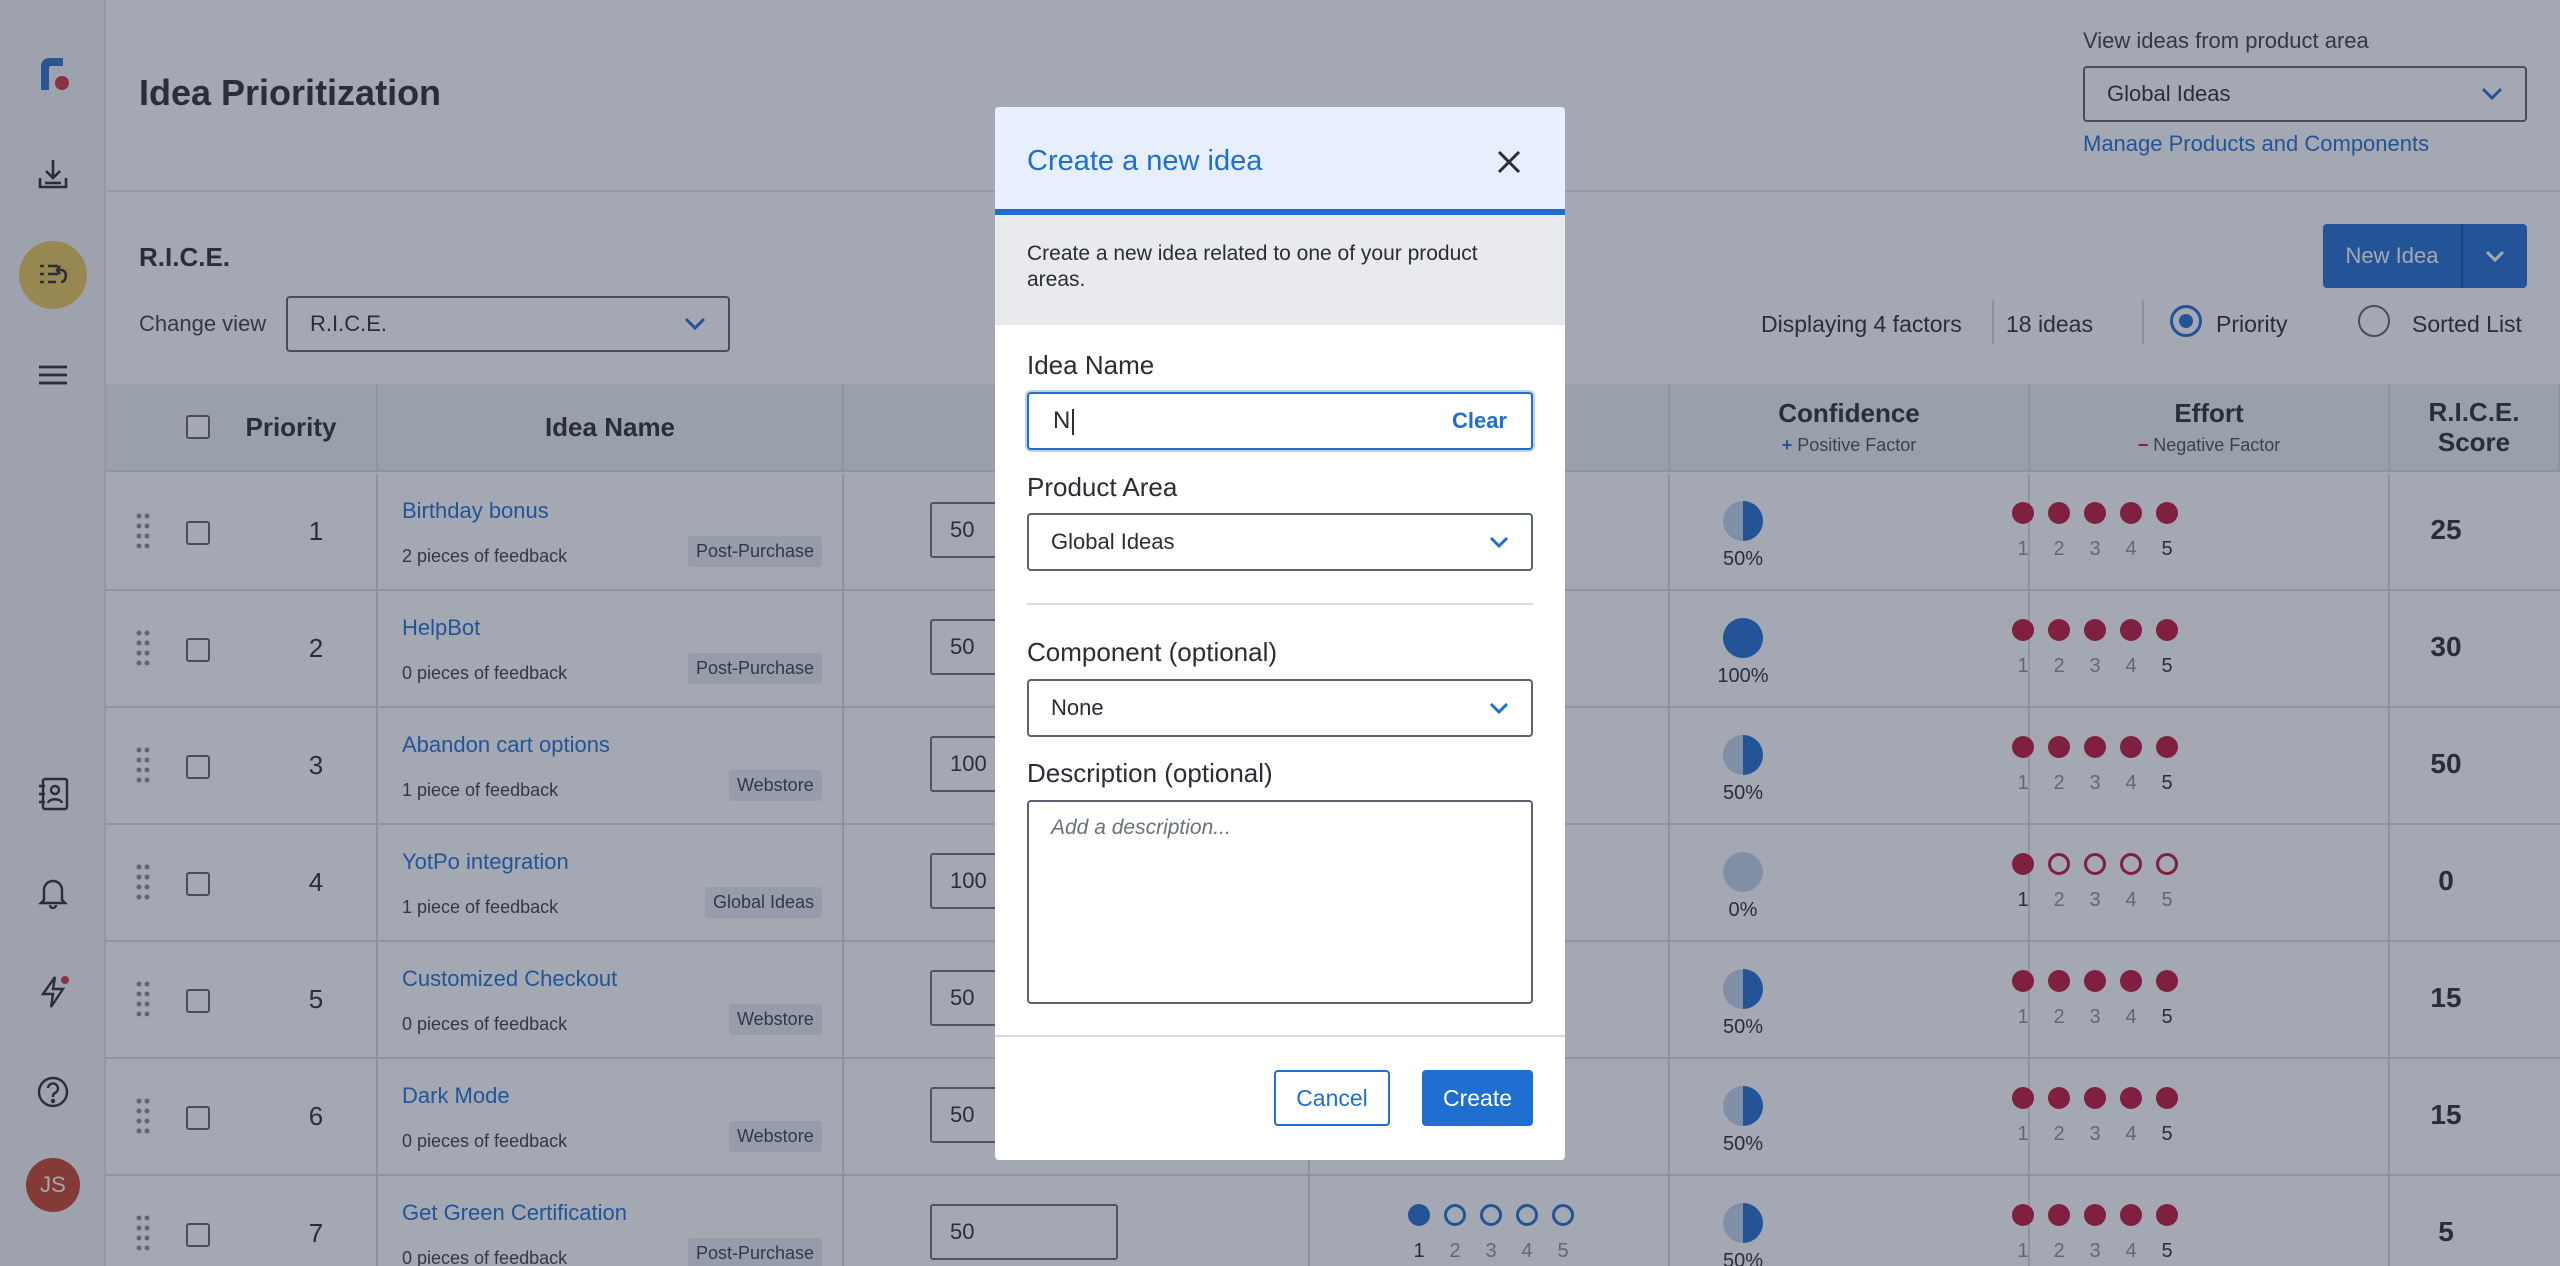 The height and width of the screenshot is (1266, 2560). I want to click on idea-name-text: N, so click(1064, 421).